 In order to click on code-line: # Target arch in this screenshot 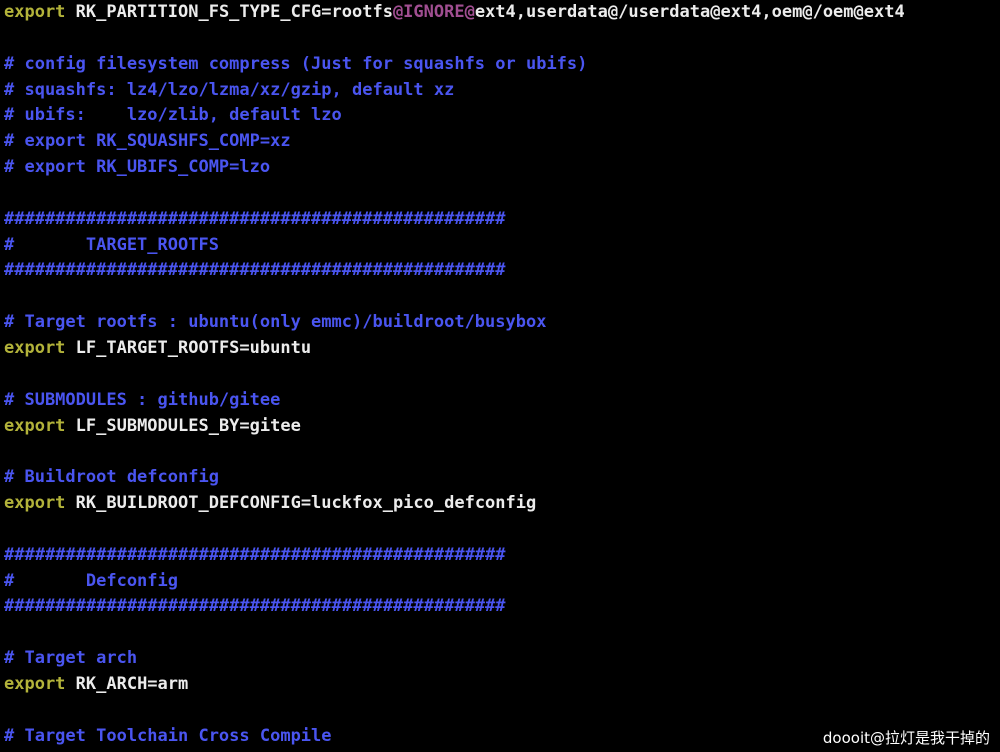, I will do `click(502, 659)`.